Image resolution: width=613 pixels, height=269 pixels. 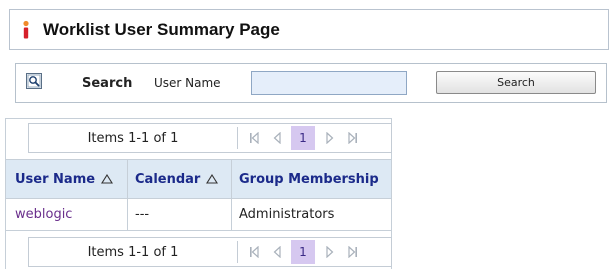 What do you see at coordinates (287, 214) in the screenshot?
I see `group-membership-cell: Administrators` at bounding box center [287, 214].